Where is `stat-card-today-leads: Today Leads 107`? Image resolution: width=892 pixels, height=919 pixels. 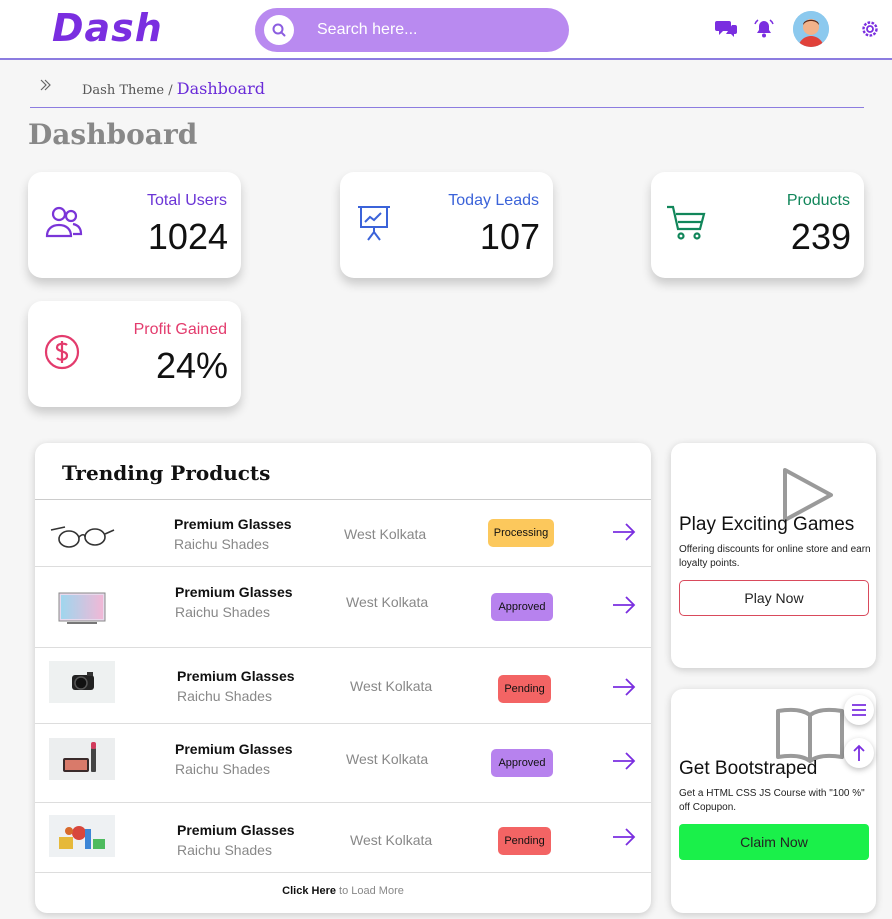 stat-card-today-leads: Today Leads 107 is located at coordinates (446, 225).